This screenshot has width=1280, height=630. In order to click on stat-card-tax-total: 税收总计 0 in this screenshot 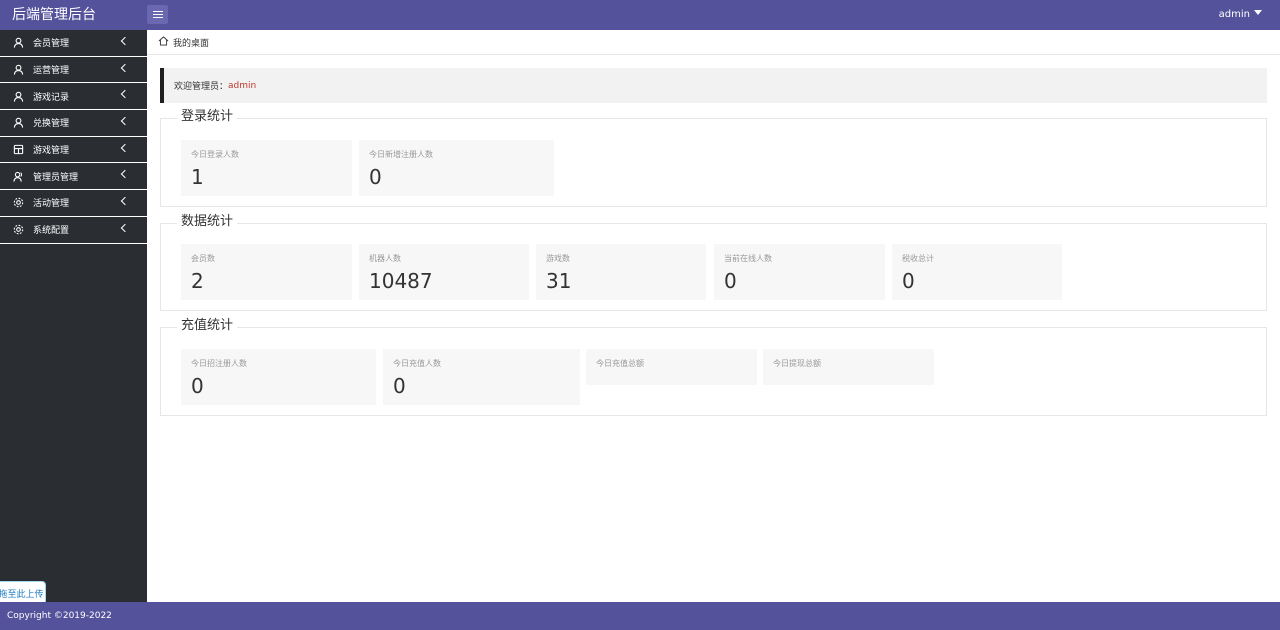, I will do `click(977, 272)`.